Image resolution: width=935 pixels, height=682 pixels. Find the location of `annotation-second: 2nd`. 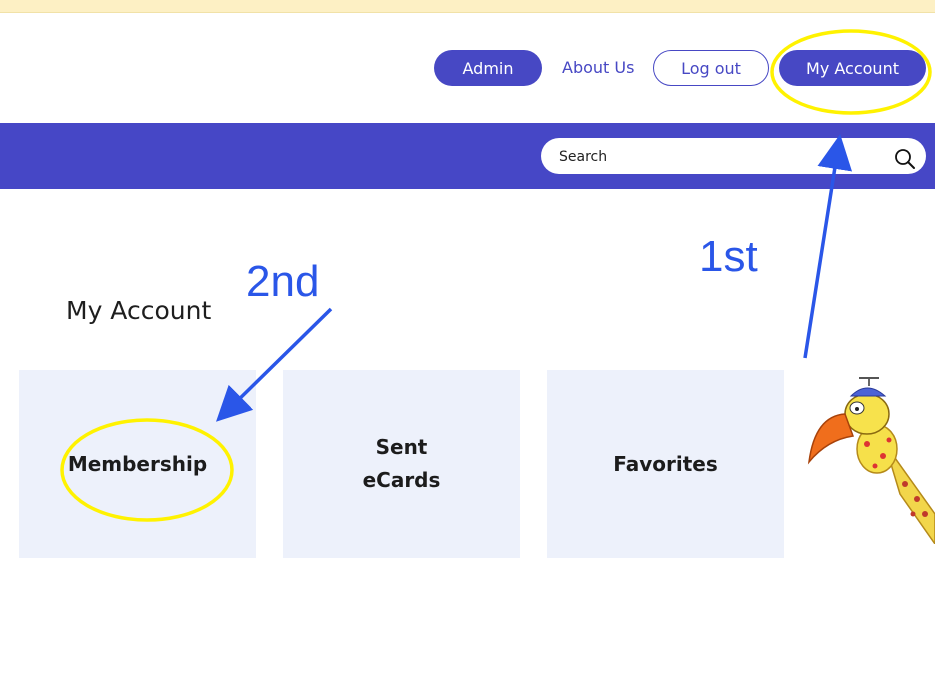

annotation-second: 2nd is located at coordinates (283, 281).